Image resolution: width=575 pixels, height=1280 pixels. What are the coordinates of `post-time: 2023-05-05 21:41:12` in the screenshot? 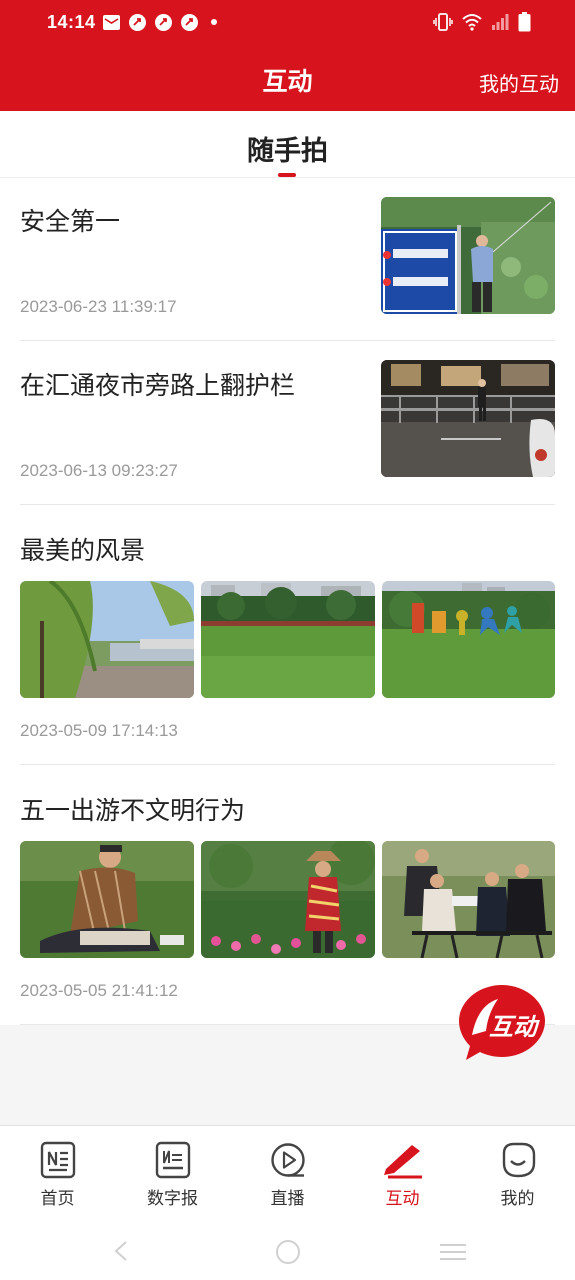 It's located at (99, 990).